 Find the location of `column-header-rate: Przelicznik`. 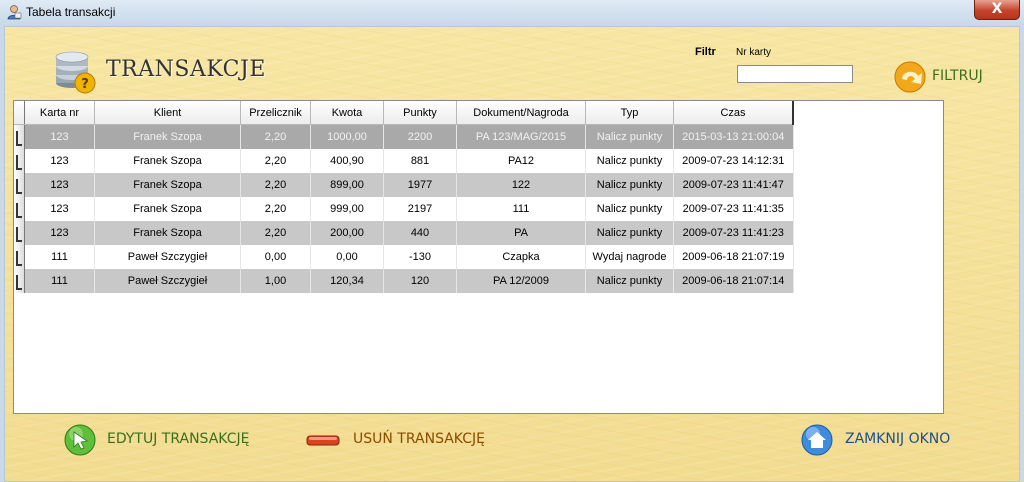

column-header-rate: Przelicznik is located at coordinates (275, 113).